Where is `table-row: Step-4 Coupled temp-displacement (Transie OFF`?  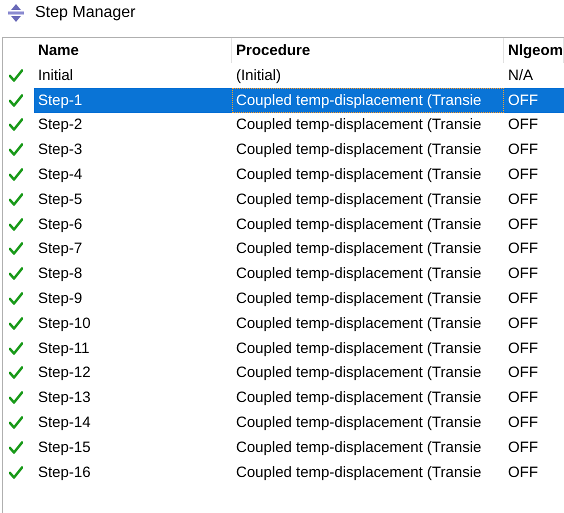
table-row: Step-4 Coupled temp-displacement (Transie OFF is located at coordinates (283, 174).